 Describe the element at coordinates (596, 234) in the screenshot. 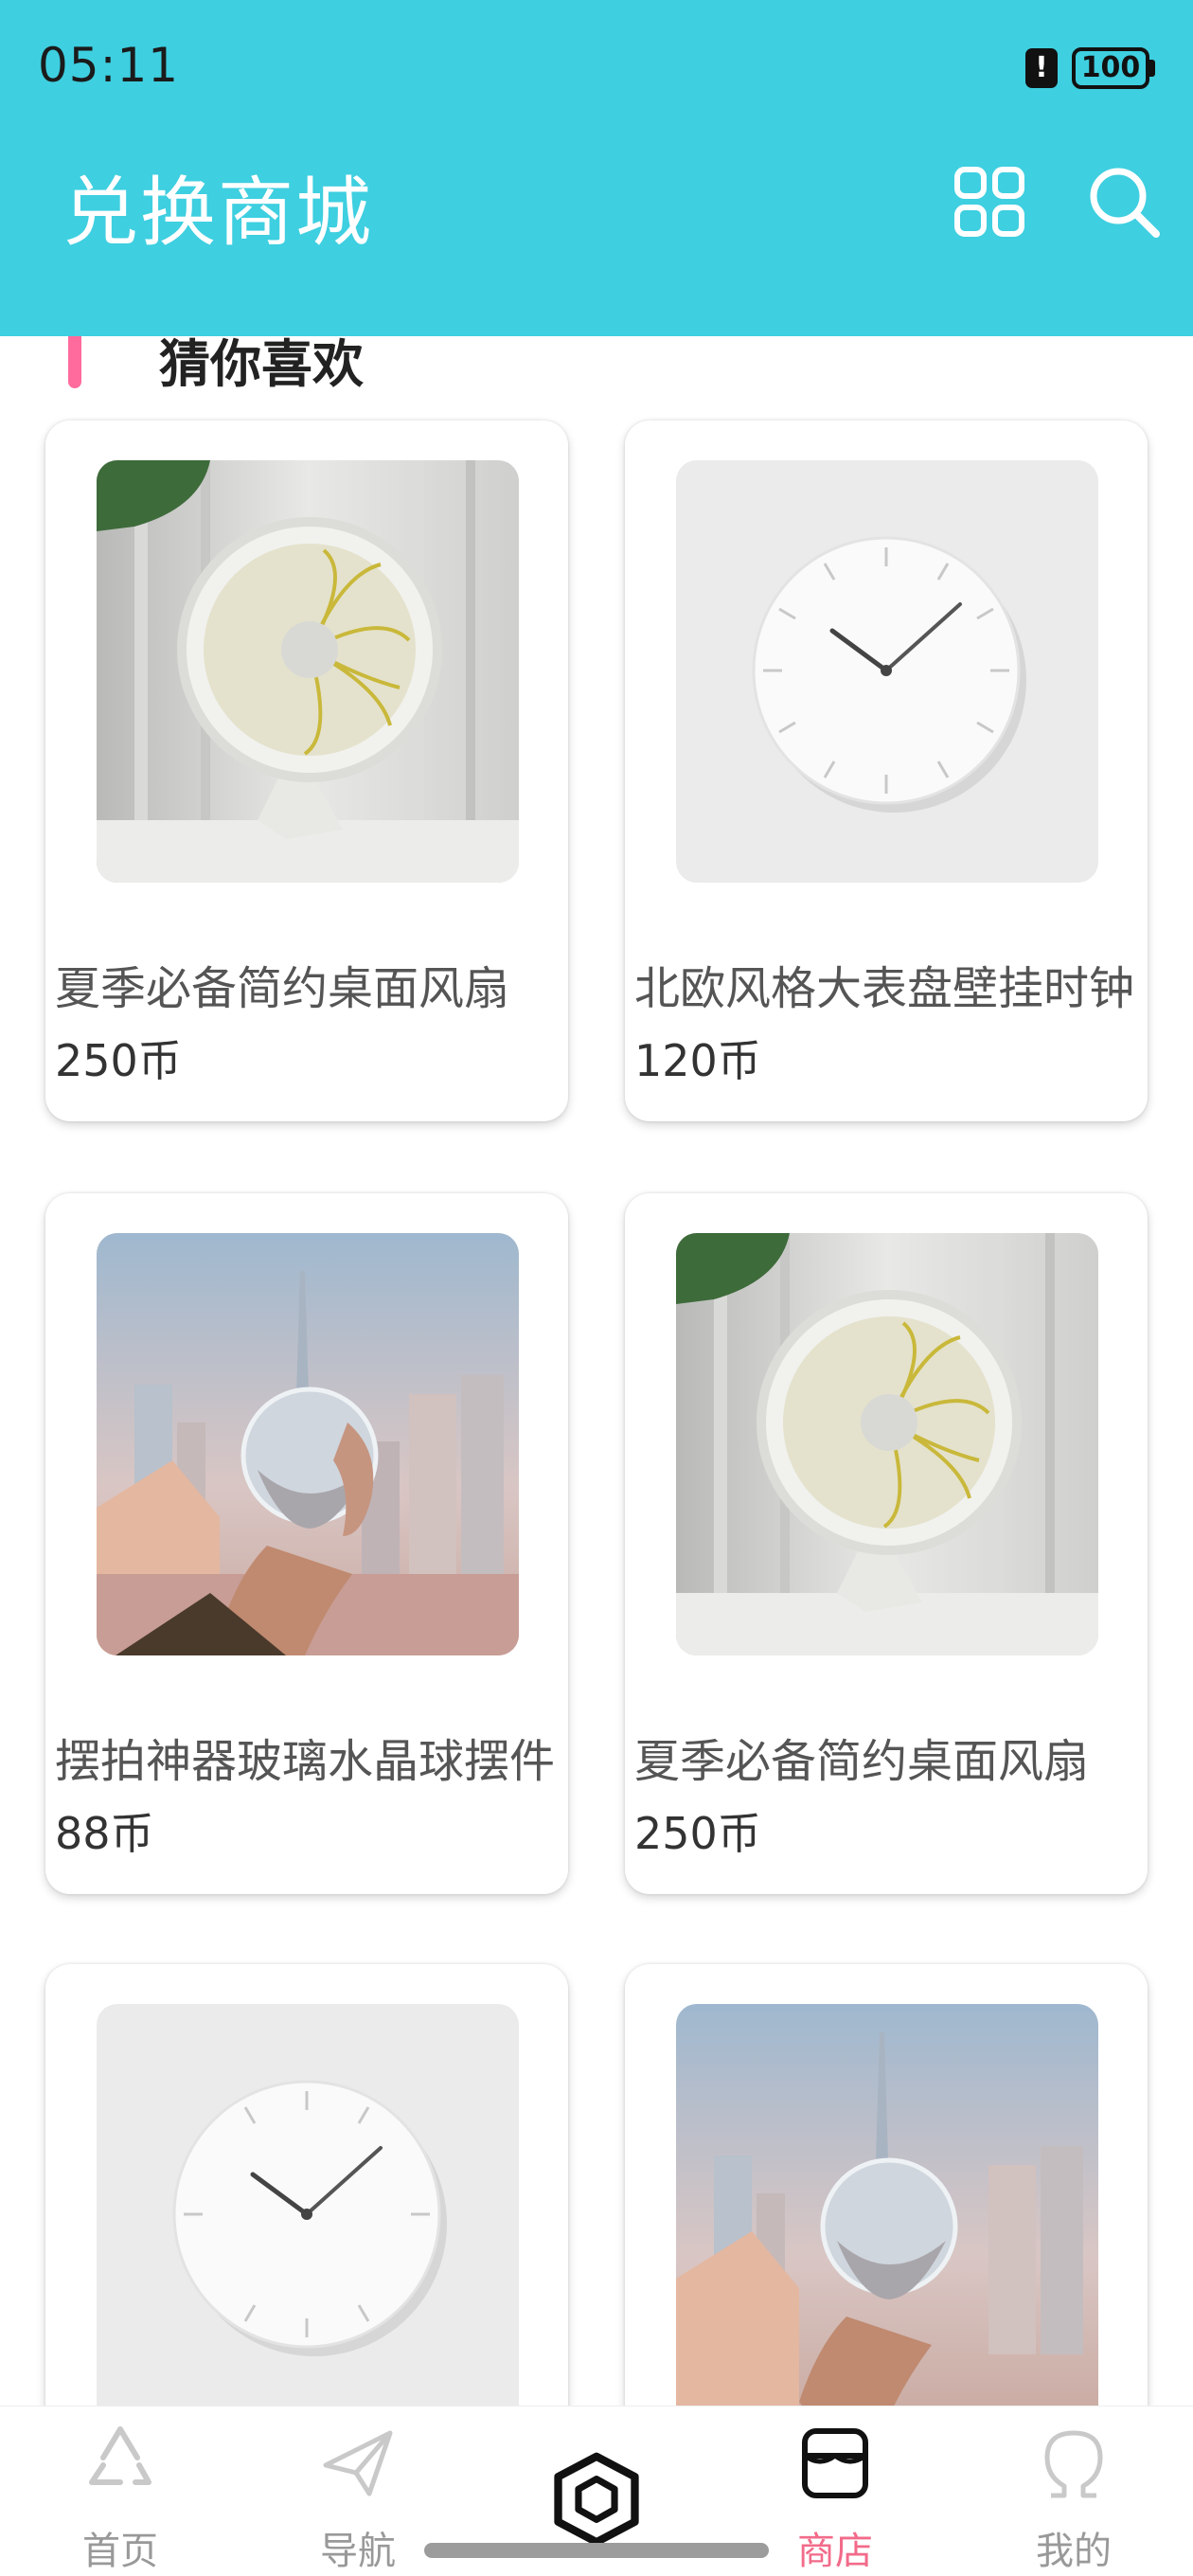

I see `title-bar: 兑换商城` at that location.